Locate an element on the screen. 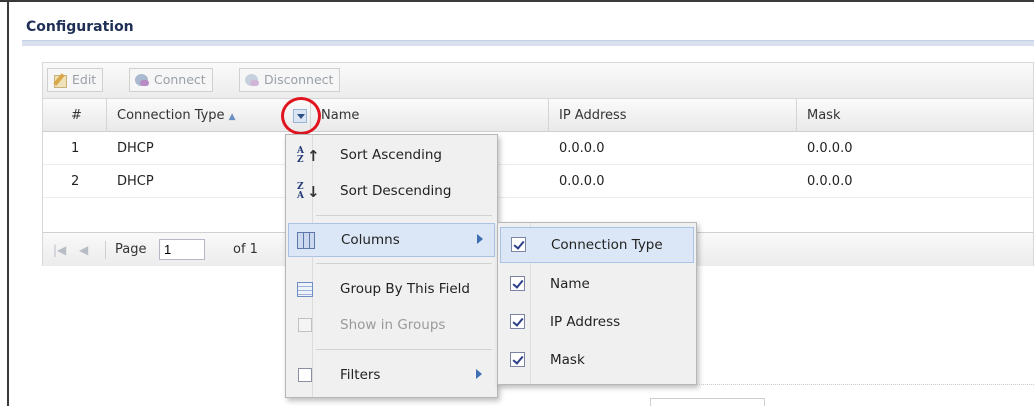  section-title: Configuration is located at coordinates (80, 27).